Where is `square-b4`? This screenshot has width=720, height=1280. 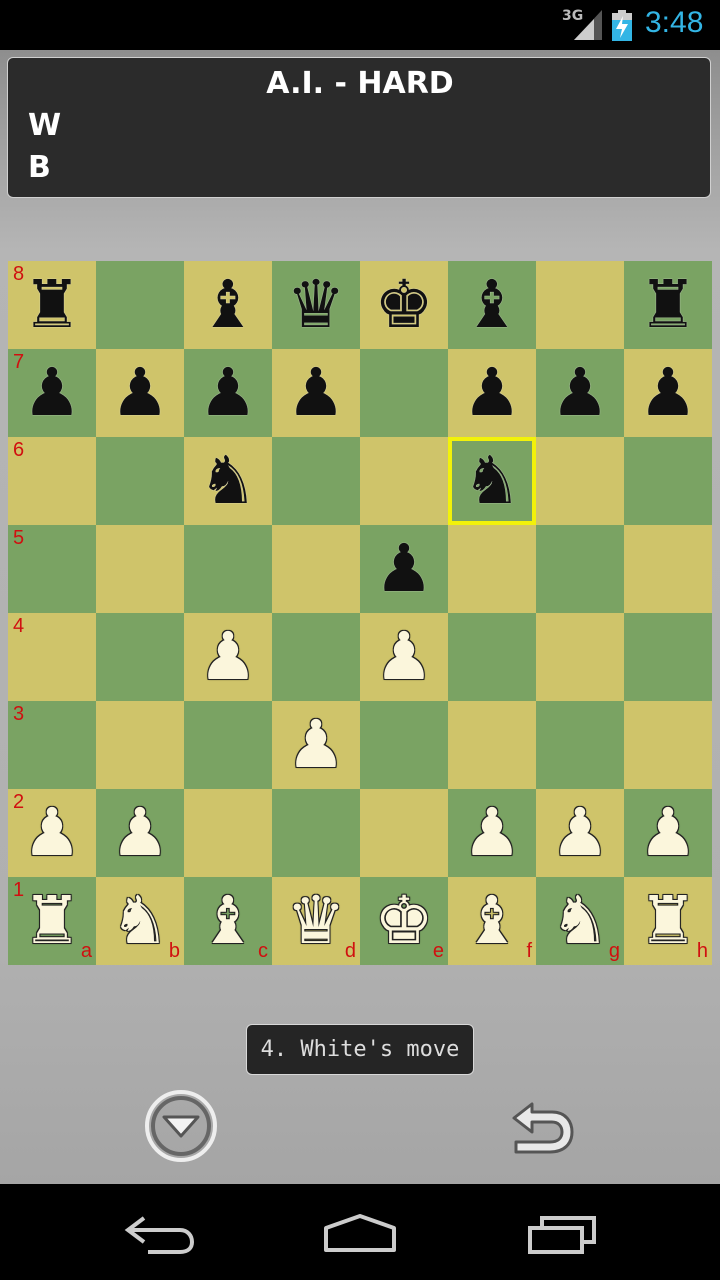 square-b4 is located at coordinates (140, 657).